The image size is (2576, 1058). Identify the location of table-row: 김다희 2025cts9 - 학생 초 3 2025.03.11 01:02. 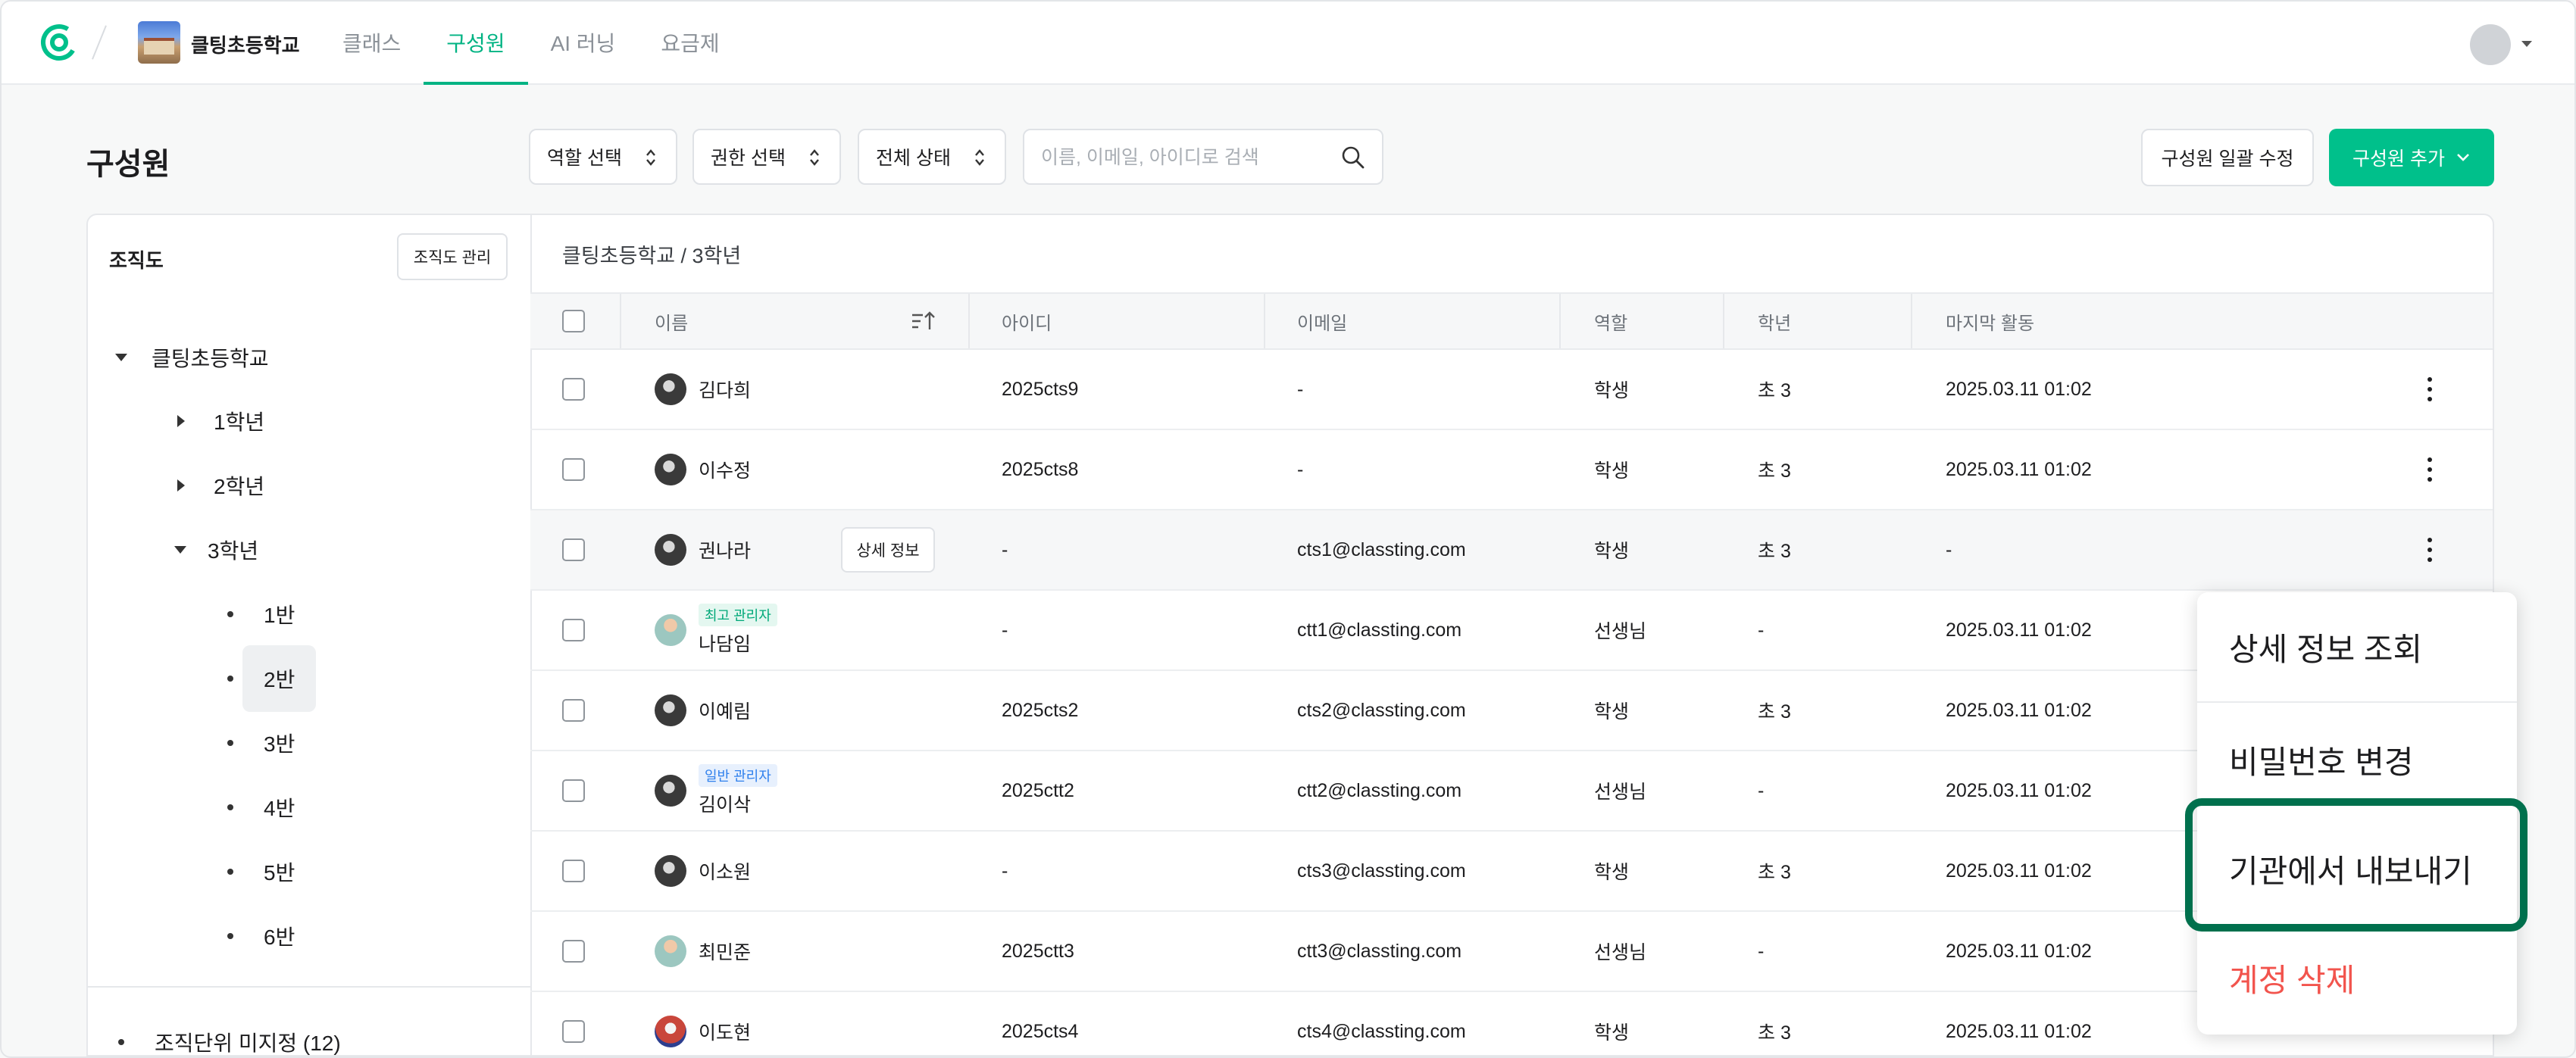
(1511, 390).